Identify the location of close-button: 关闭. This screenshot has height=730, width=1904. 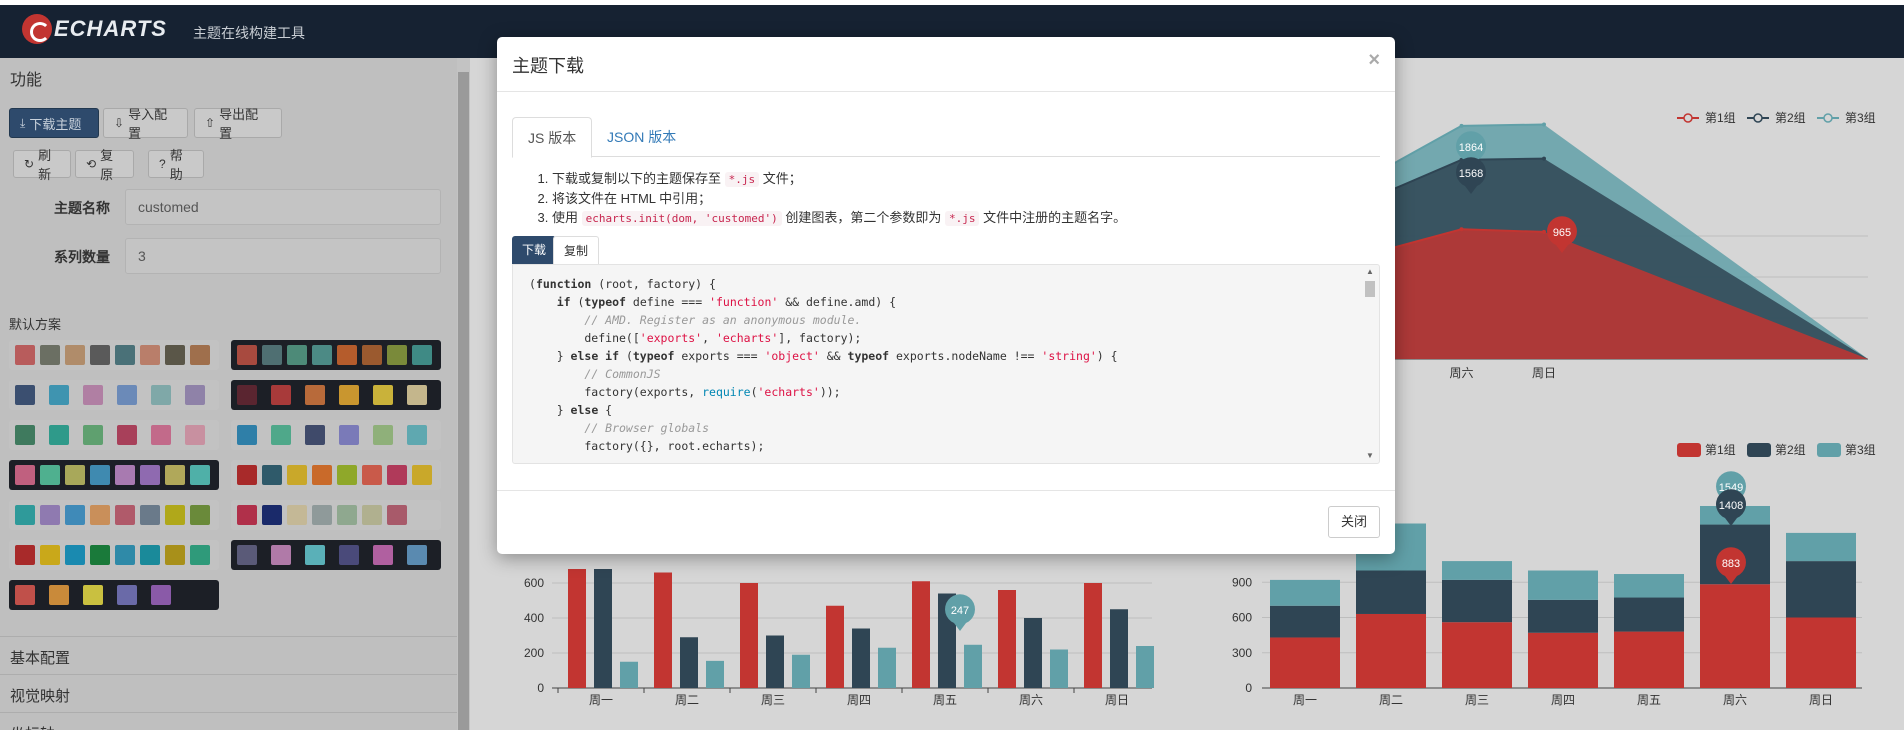
(1353, 522).